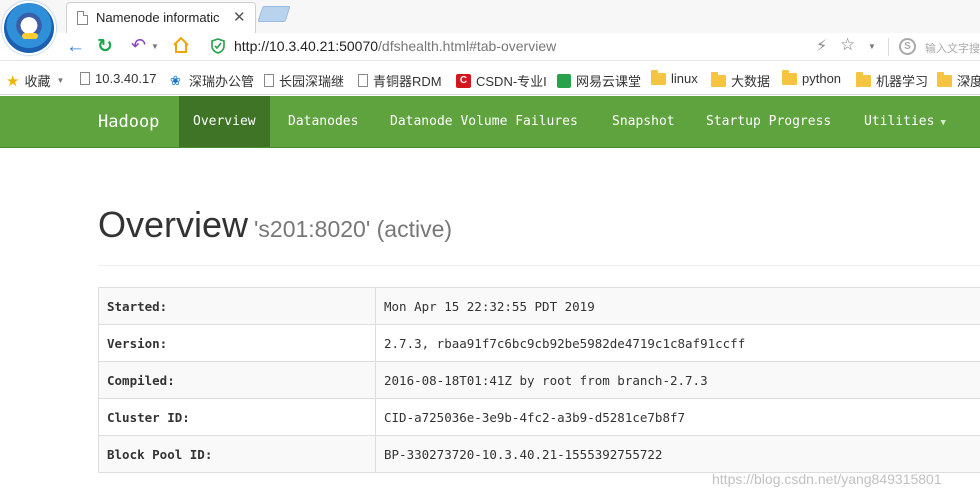 The image size is (980, 497). I want to click on bookmark-item: 网易云课堂, so click(599, 80).